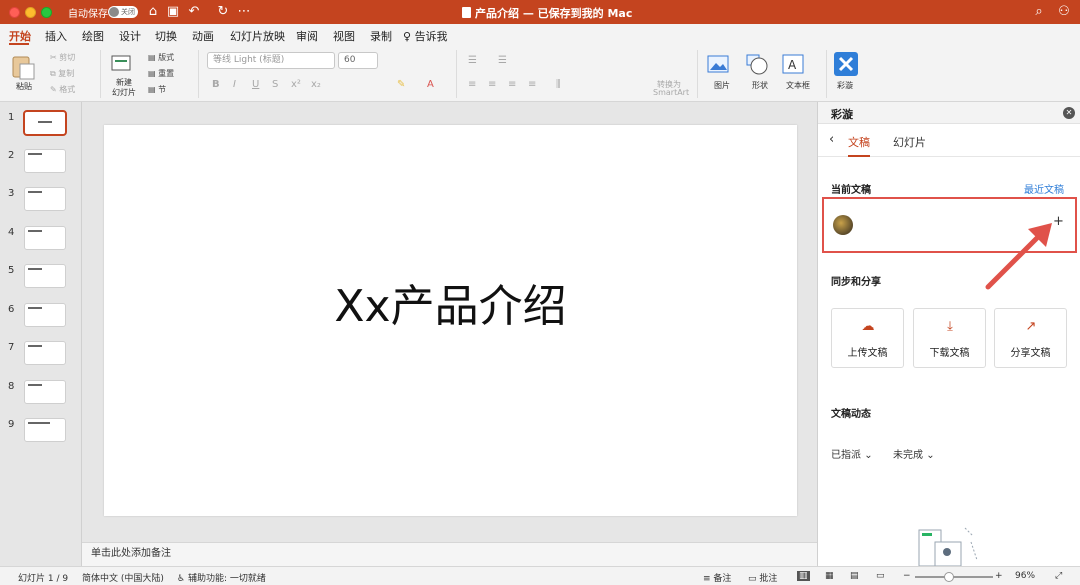 The height and width of the screenshot is (585, 1080). I want to click on align-center-icon: ≡, so click(492, 84).